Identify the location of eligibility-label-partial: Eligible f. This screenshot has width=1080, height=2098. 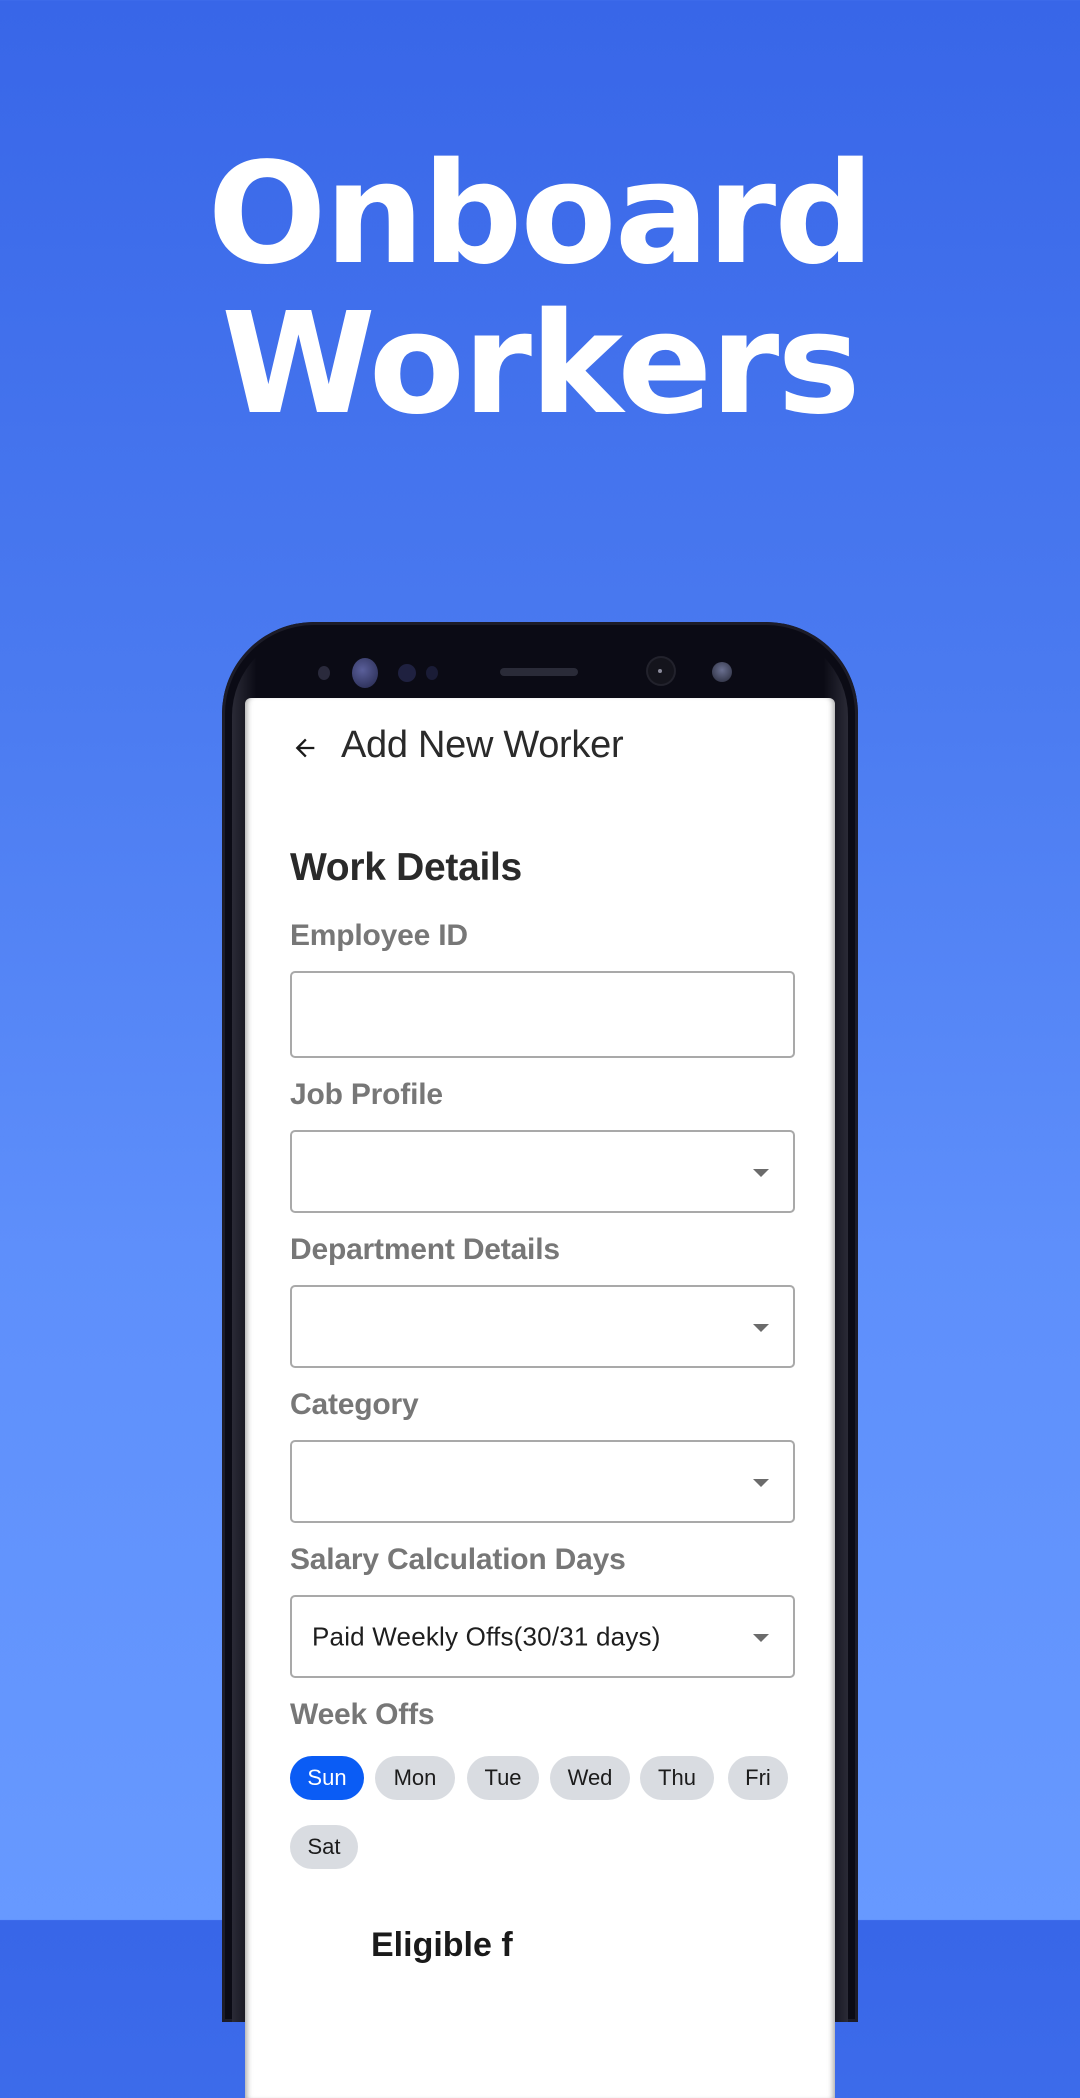
(442, 1945).